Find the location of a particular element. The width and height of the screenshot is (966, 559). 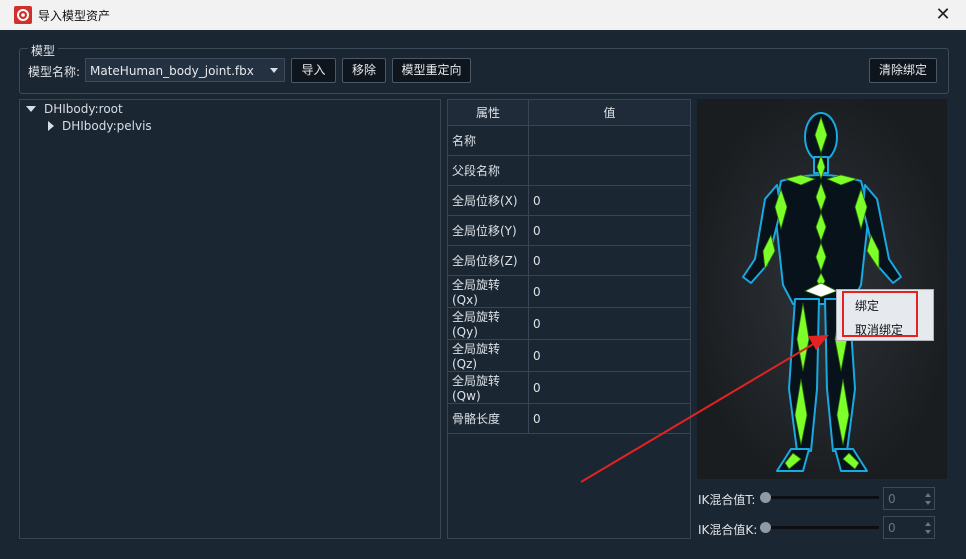

table-row: 全局旋转(Qy) 0 is located at coordinates (569, 323).